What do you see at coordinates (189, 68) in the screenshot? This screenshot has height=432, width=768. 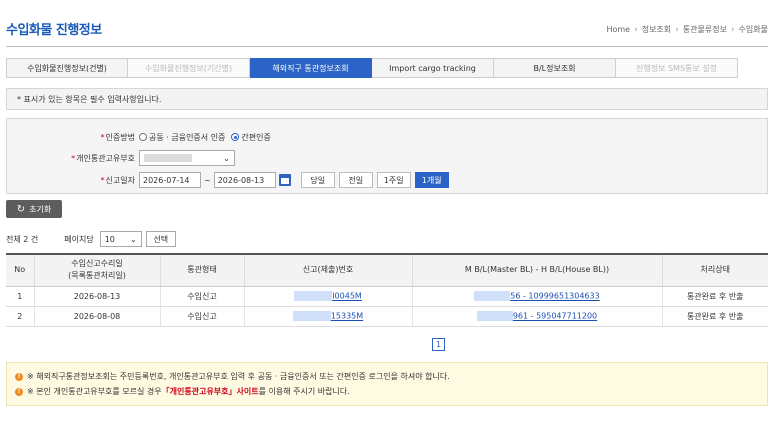 I see `tab-import-cargo-by-period: 수입화물진행정보(기간별)` at bounding box center [189, 68].